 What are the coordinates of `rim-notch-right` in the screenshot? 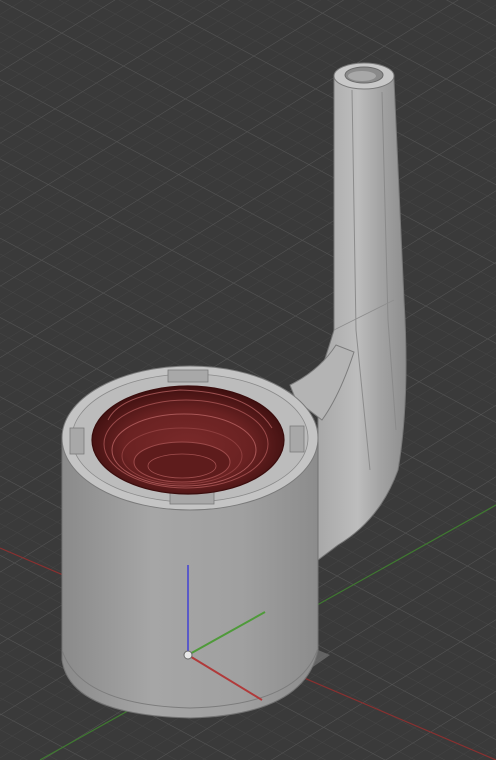 It's located at (297, 439).